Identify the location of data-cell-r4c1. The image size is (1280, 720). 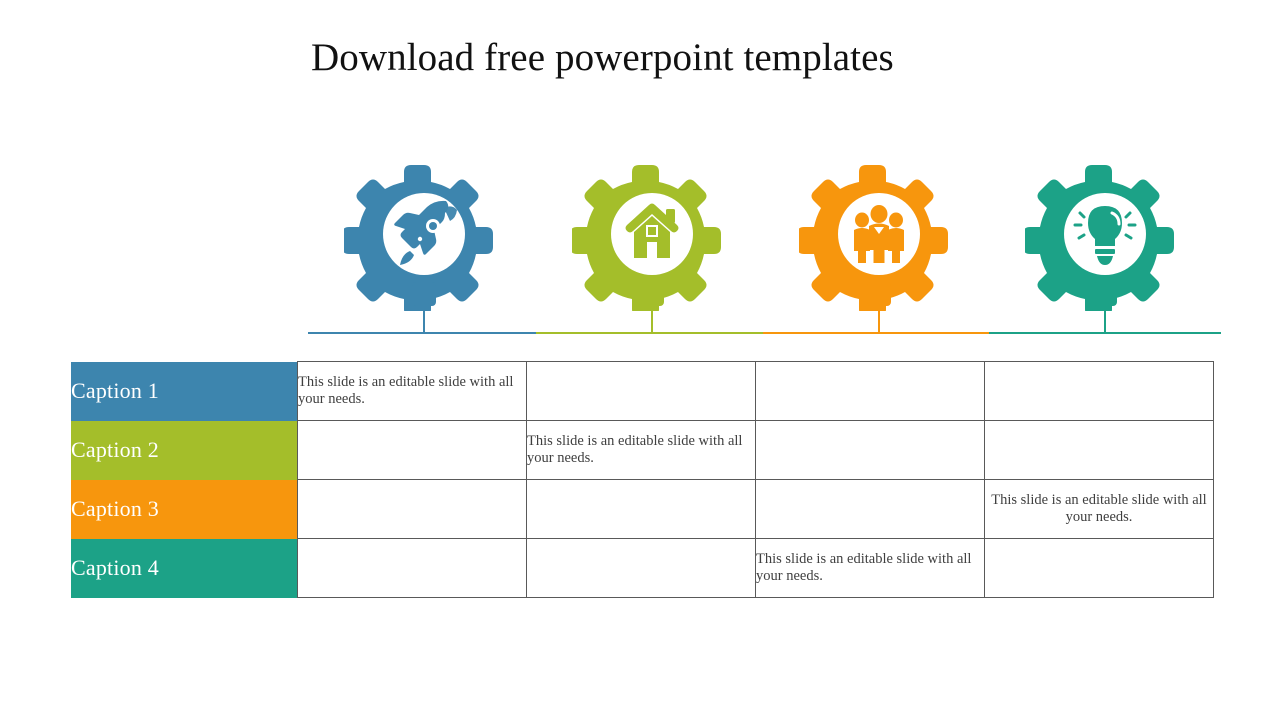
(412, 568).